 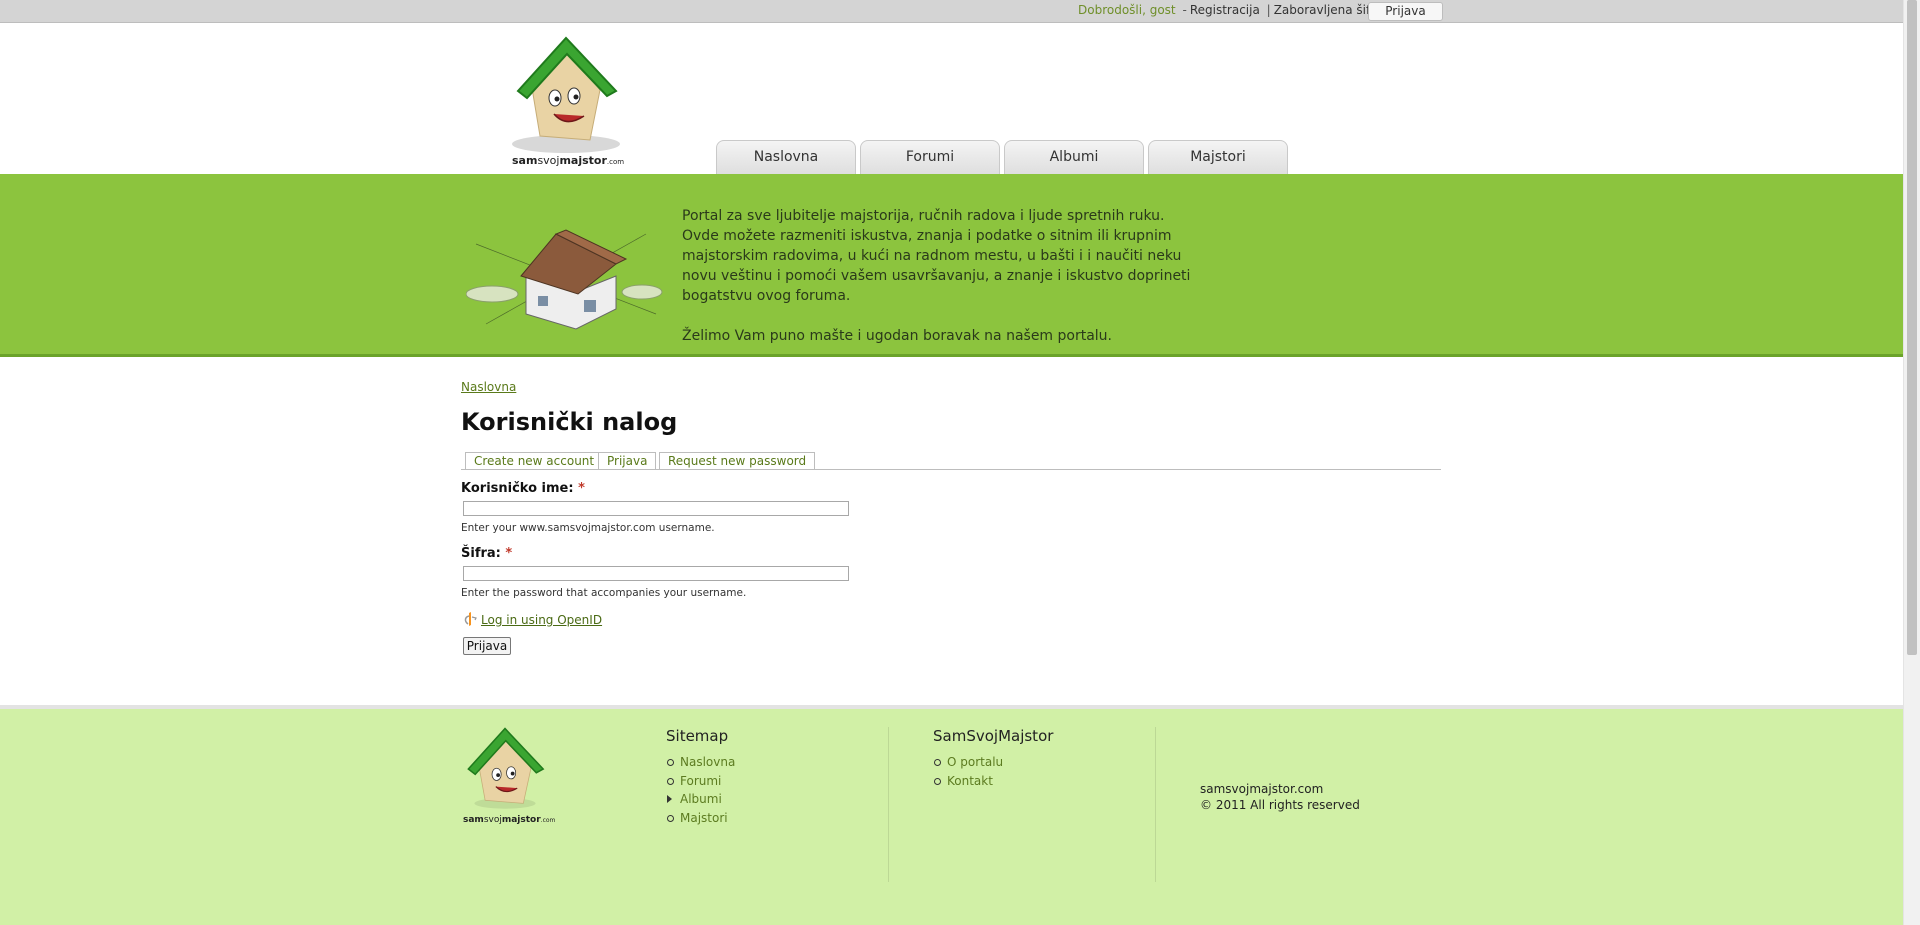 What do you see at coordinates (704, 817) in the screenshot?
I see `sitemap-item-label: Majstori` at bounding box center [704, 817].